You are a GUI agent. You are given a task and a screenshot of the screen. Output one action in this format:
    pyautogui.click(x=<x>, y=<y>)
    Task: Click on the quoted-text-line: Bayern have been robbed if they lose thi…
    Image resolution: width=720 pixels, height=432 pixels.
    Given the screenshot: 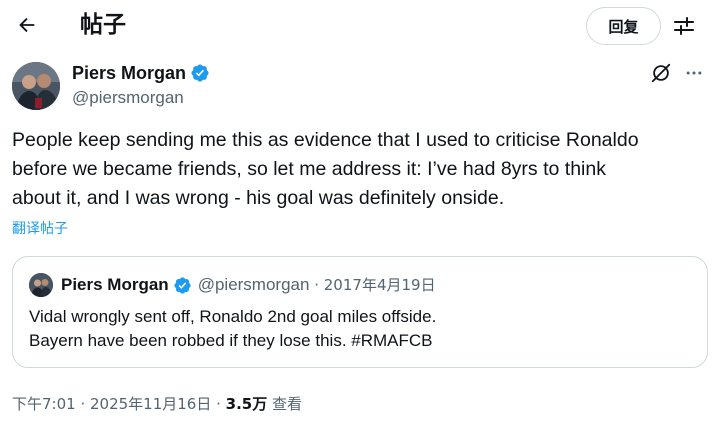 What is the action you would take?
    pyautogui.click(x=231, y=340)
    